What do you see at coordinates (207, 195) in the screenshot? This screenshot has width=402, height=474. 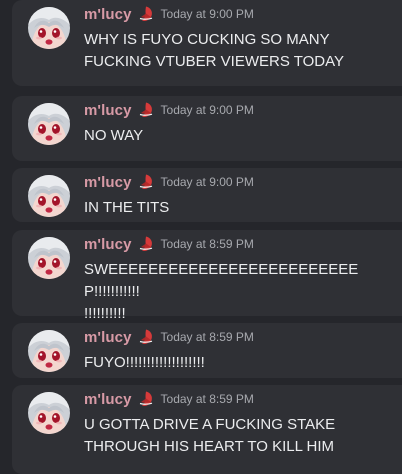 I see `message-card: m'lucy Today at 9:00 PM IN THE TITS` at bounding box center [207, 195].